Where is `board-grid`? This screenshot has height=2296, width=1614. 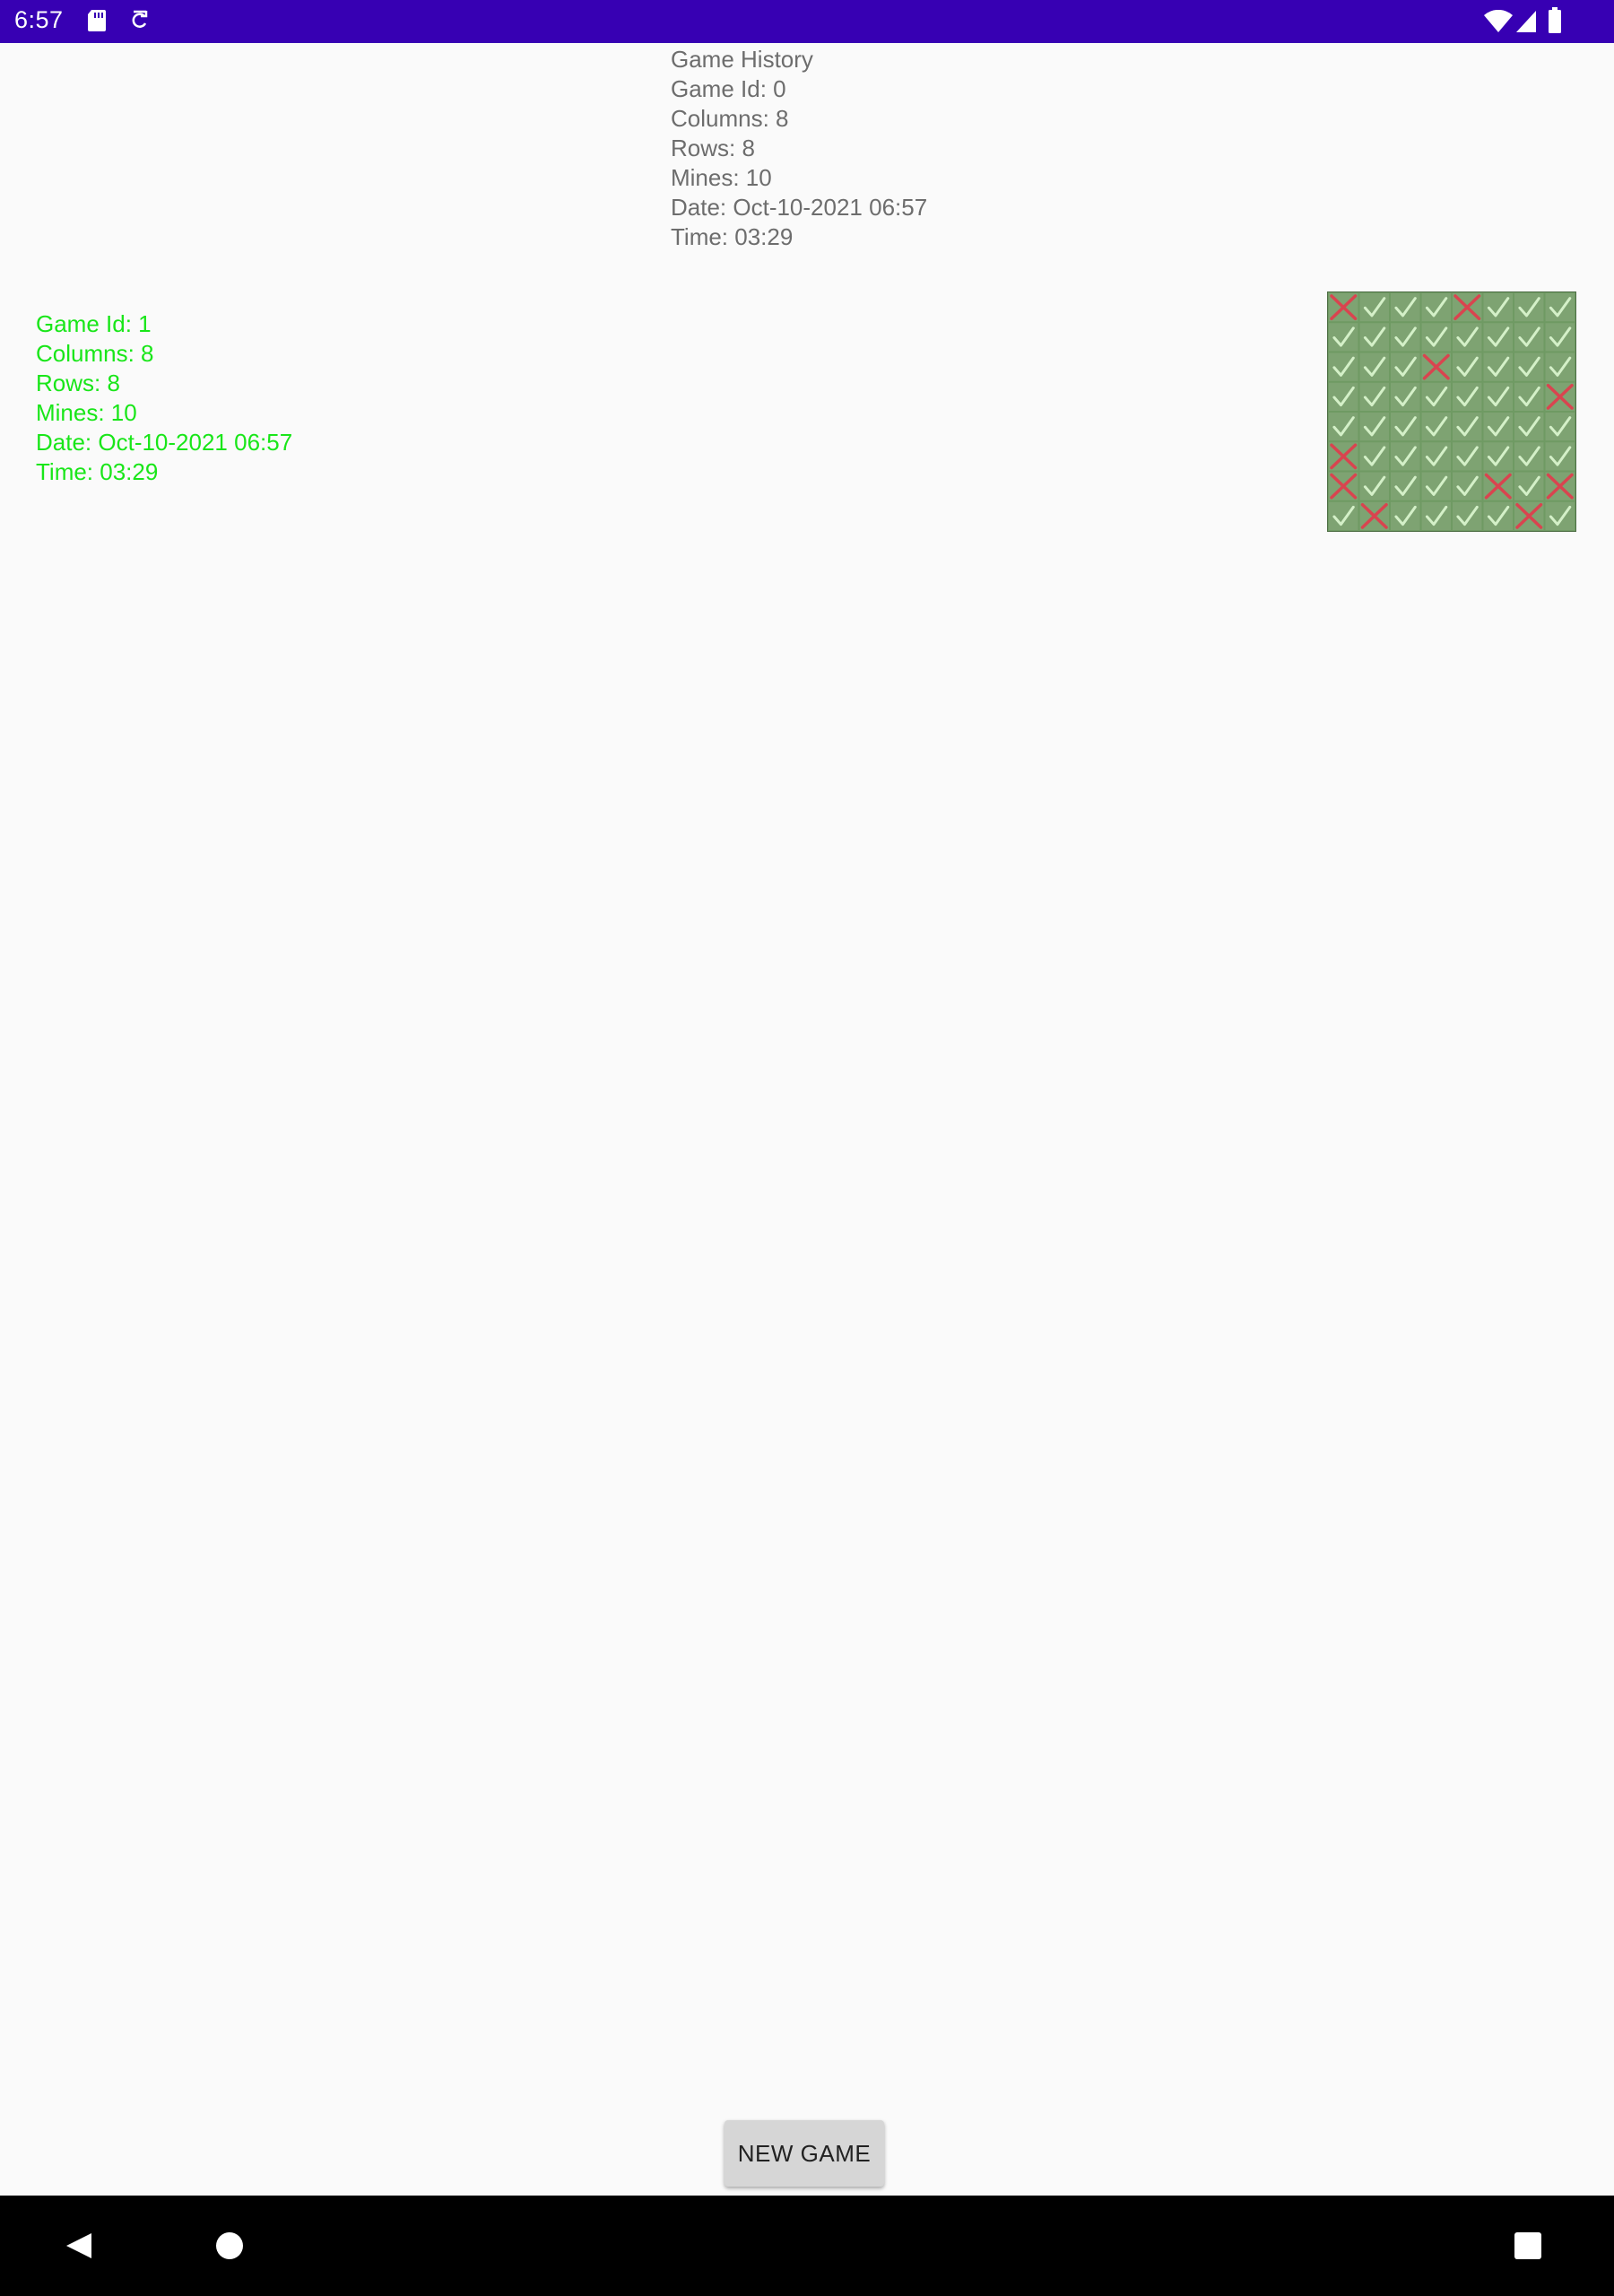 board-grid is located at coordinates (1451, 411).